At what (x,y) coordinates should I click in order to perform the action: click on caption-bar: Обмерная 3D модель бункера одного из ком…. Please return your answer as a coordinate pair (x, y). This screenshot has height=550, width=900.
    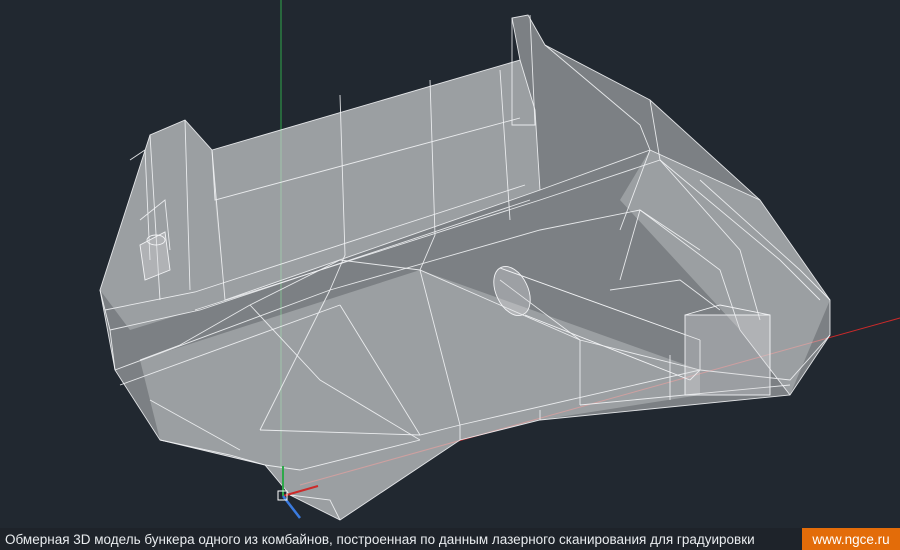
    Looking at the image, I should click on (450, 539).